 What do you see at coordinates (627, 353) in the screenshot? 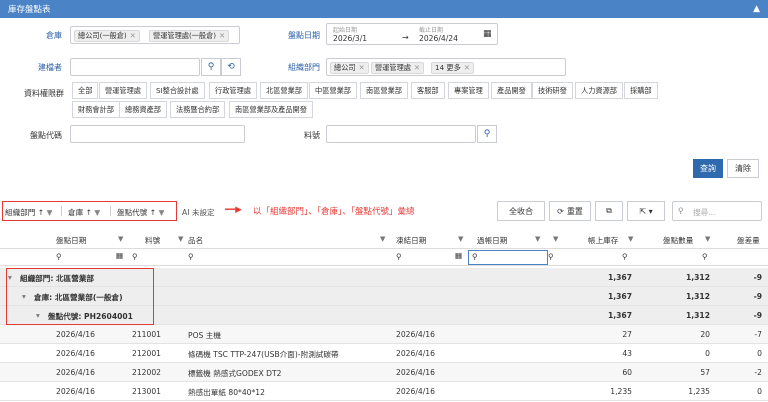
I see `book-stock: 43` at bounding box center [627, 353].